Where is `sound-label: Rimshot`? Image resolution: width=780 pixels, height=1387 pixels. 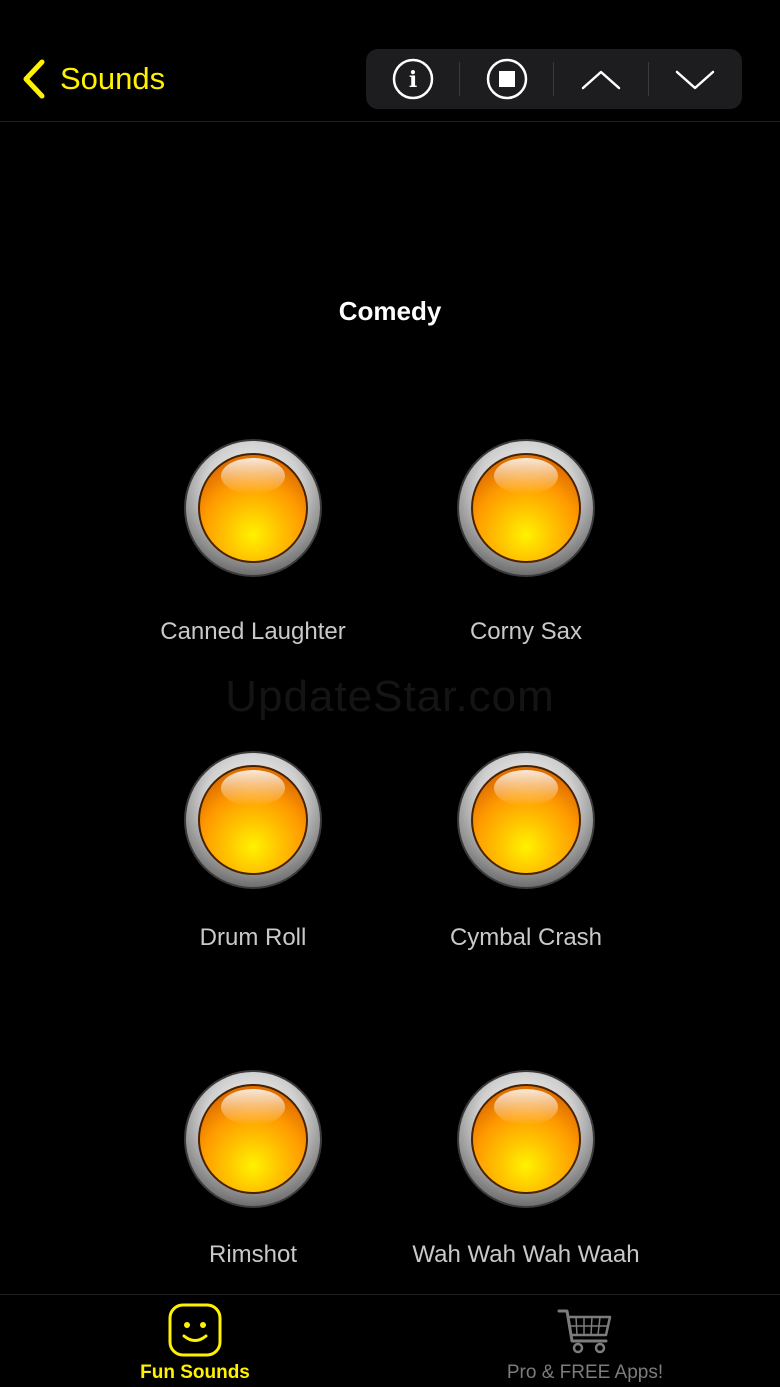
sound-label: Rimshot is located at coordinates (253, 1254).